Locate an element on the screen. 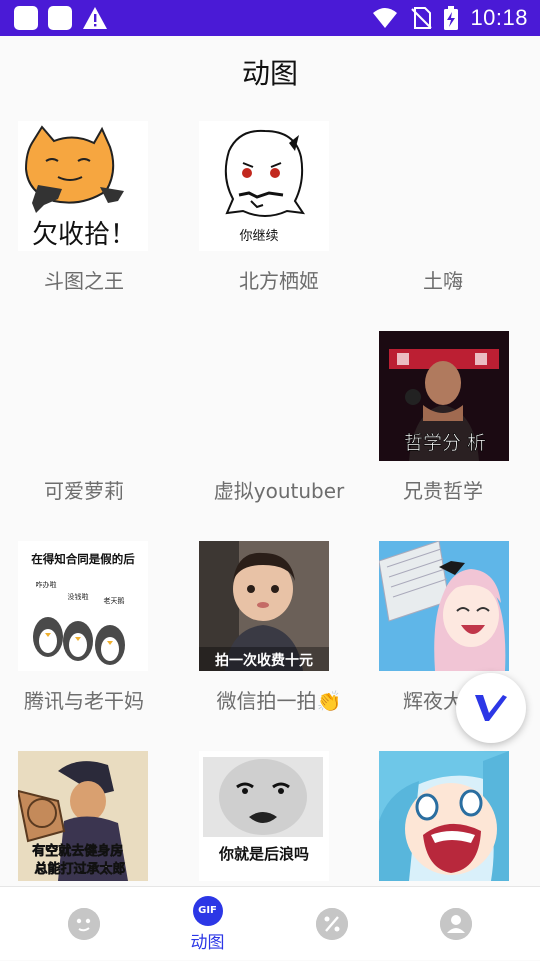 The height and width of the screenshot is (961, 540). sticker-label: 可爱萝莉 is located at coordinates (84, 491).